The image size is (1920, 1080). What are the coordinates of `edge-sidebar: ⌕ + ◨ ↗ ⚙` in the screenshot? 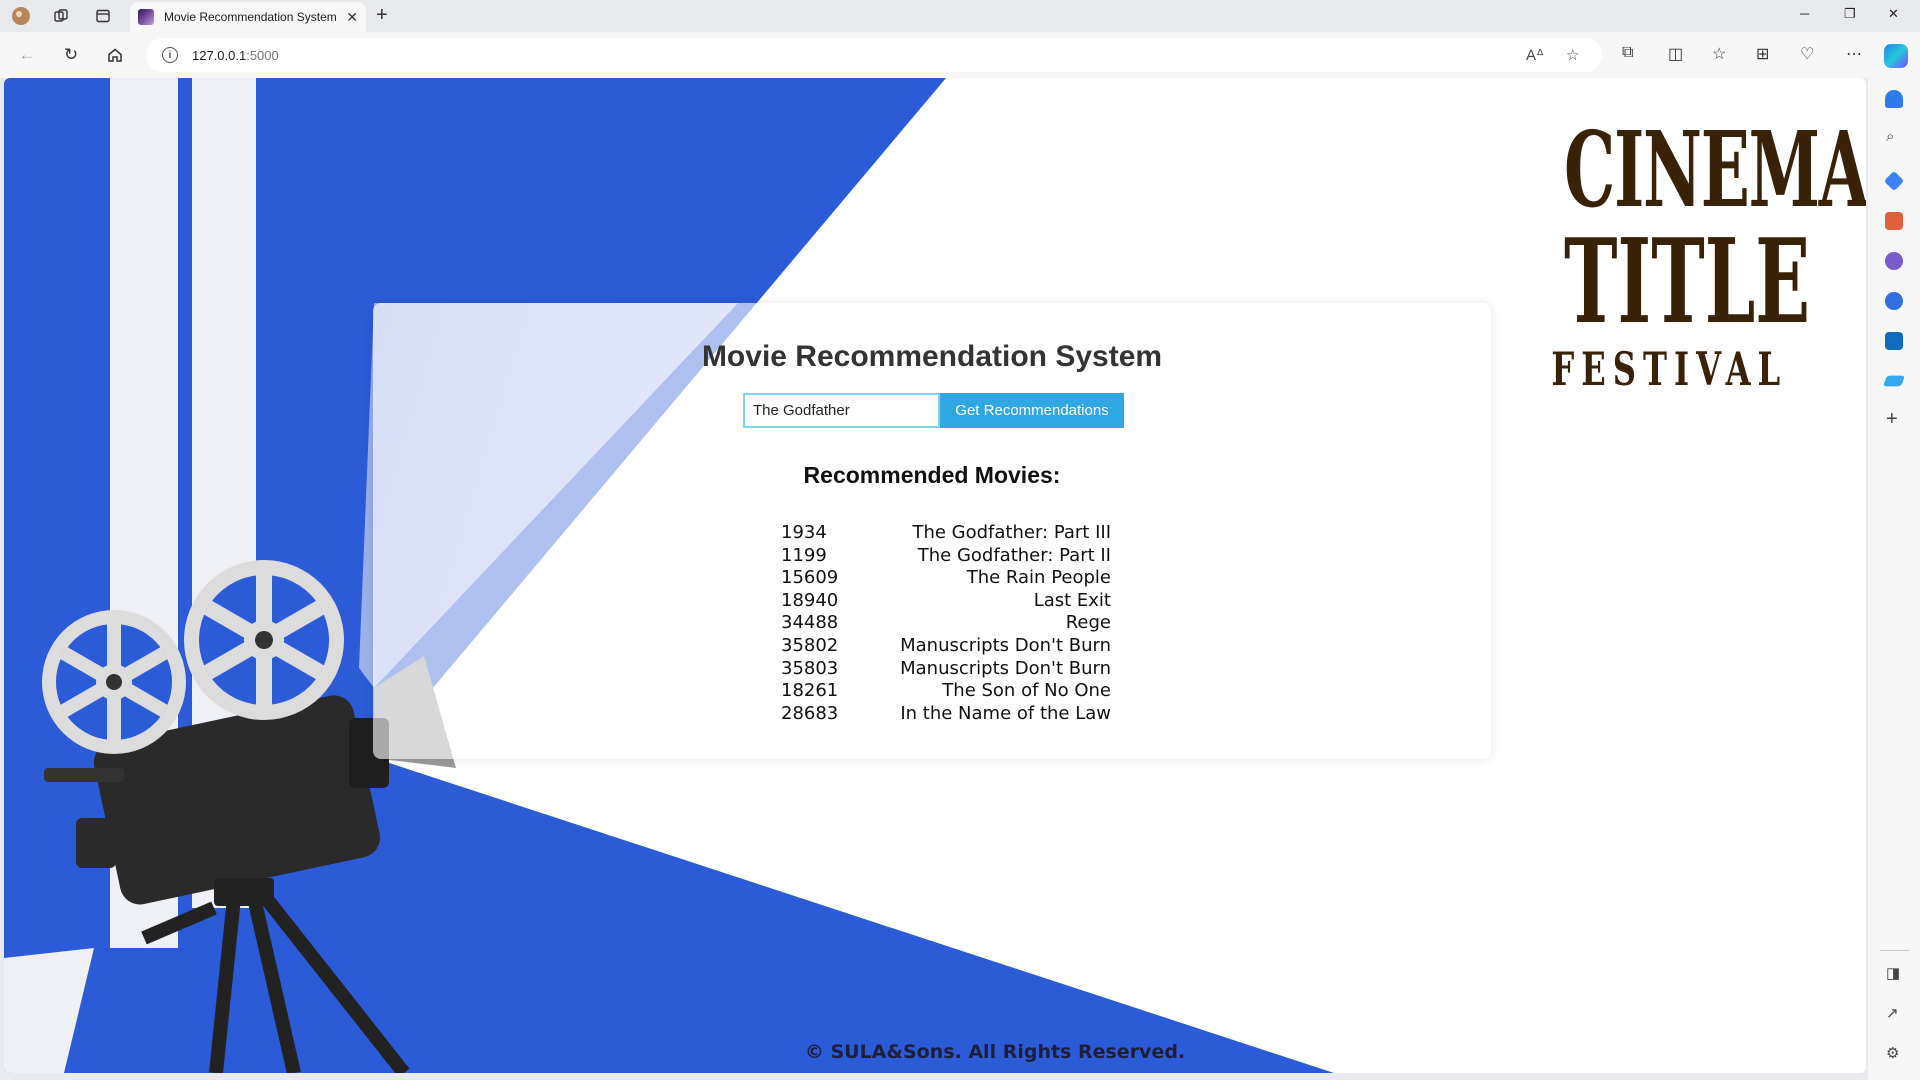 It's located at (1894, 579).